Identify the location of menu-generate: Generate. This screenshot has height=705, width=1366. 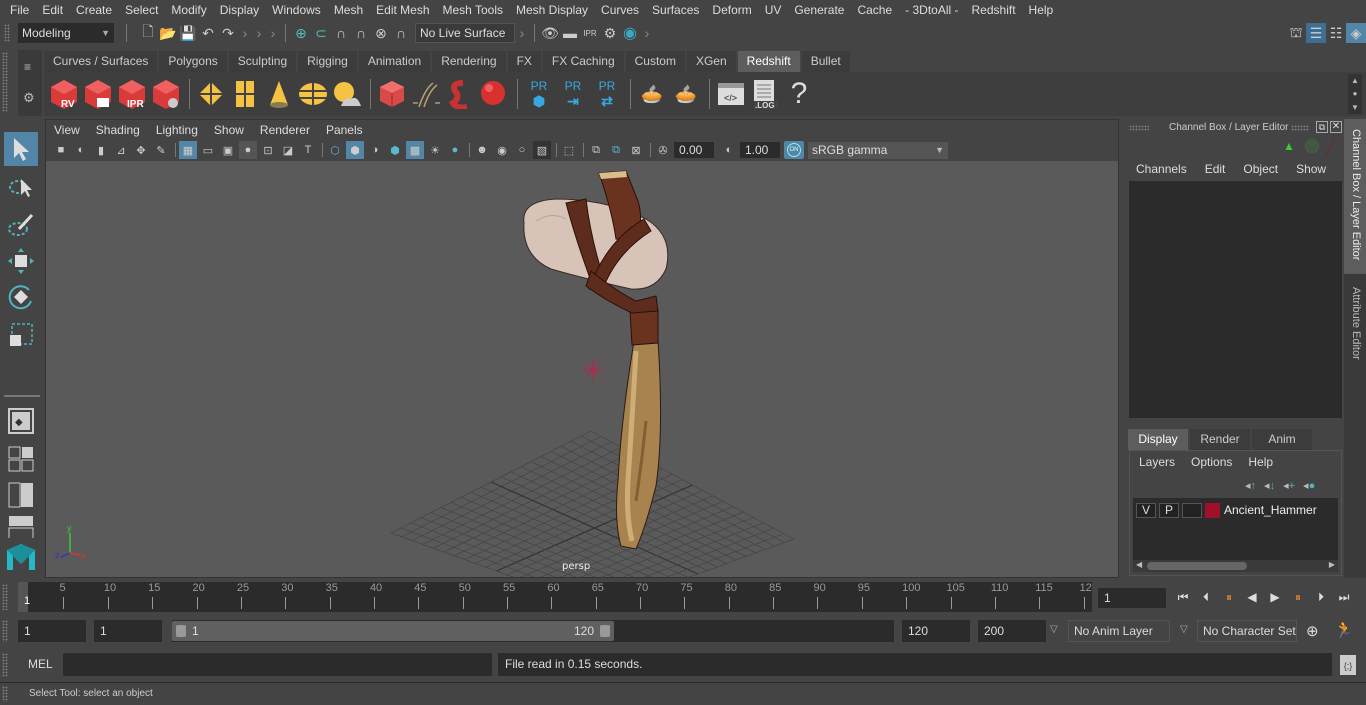
(819, 10).